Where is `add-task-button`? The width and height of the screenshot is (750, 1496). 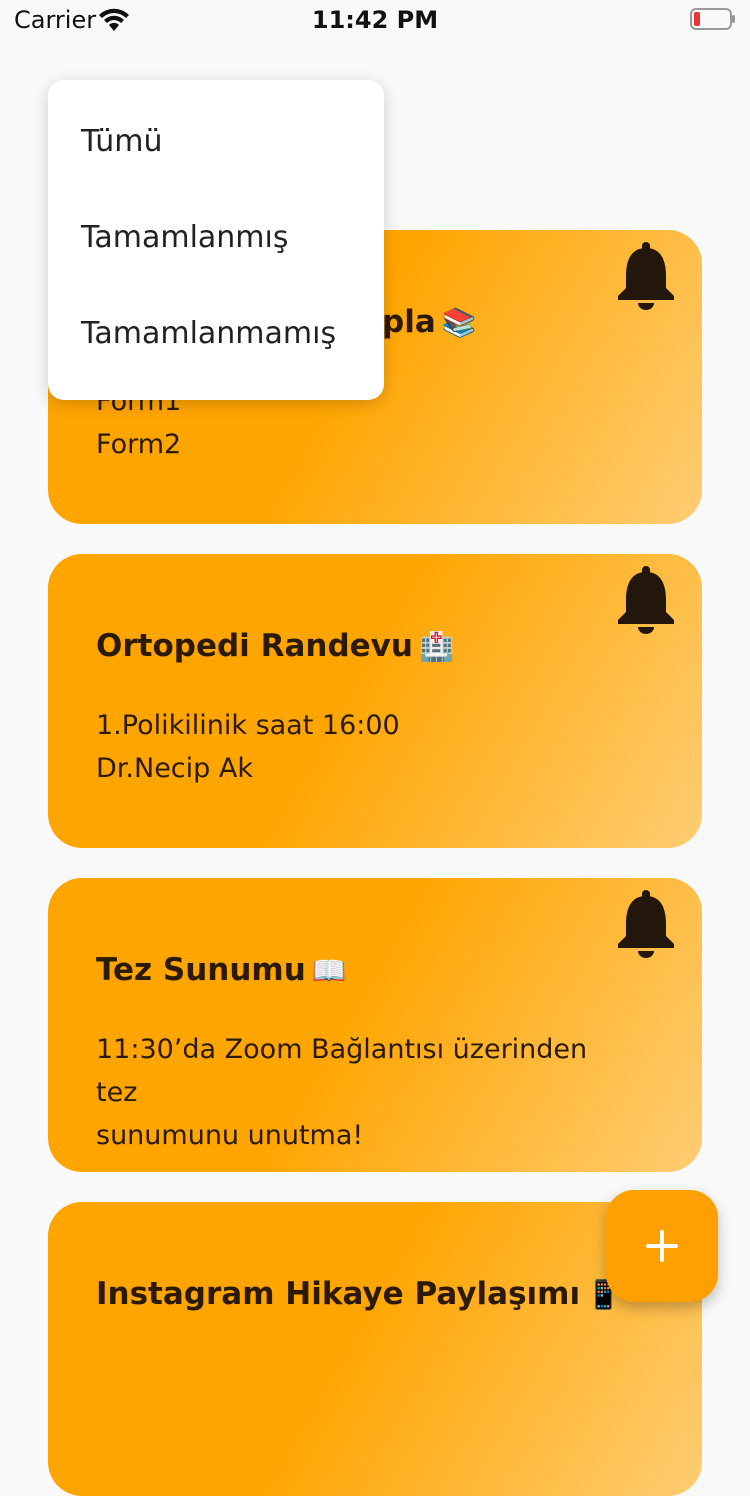
add-task-button is located at coordinates (662, 1246).